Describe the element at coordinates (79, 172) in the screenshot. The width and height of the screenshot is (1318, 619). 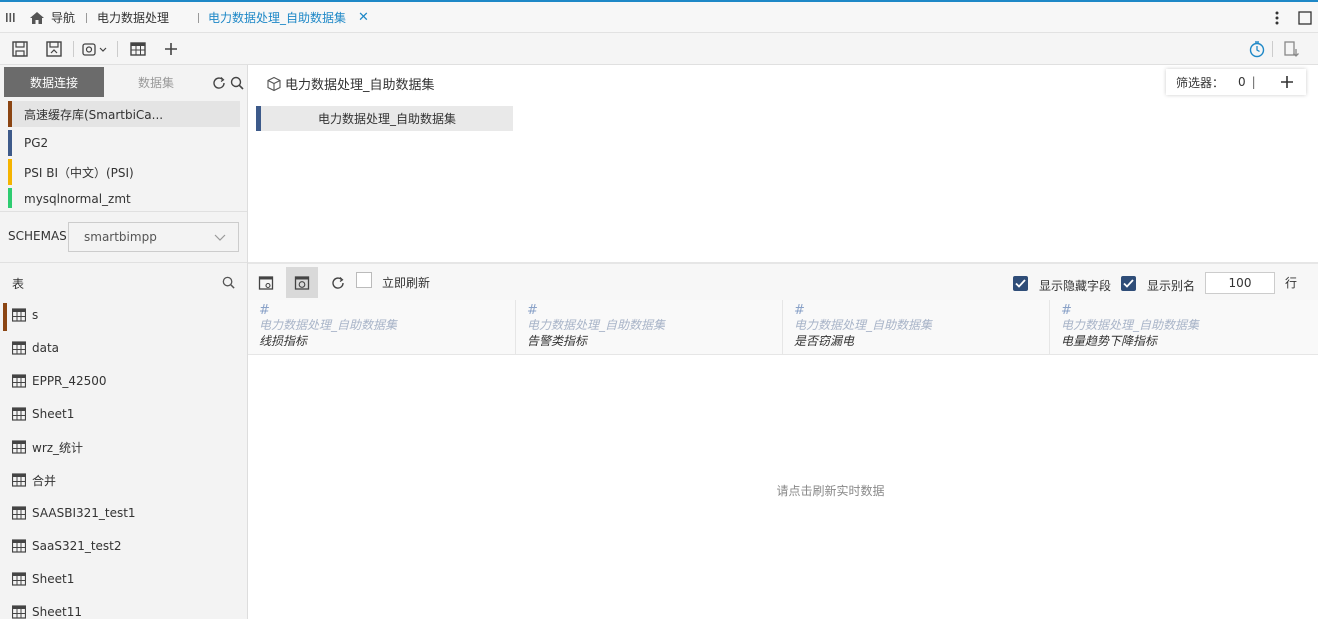
I see `connection-label: PSI BI（中文）(PSI)` at that location.